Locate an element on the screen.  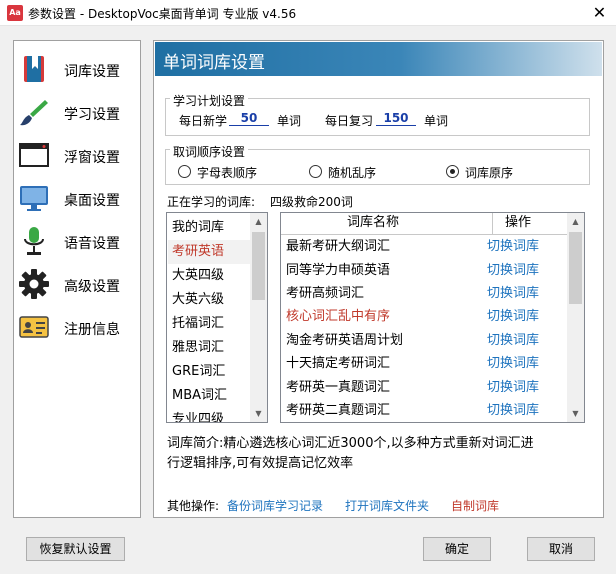
wordbank-name-highlighted: 核心词汇乱中有序 is located at coordinates (338, 316).